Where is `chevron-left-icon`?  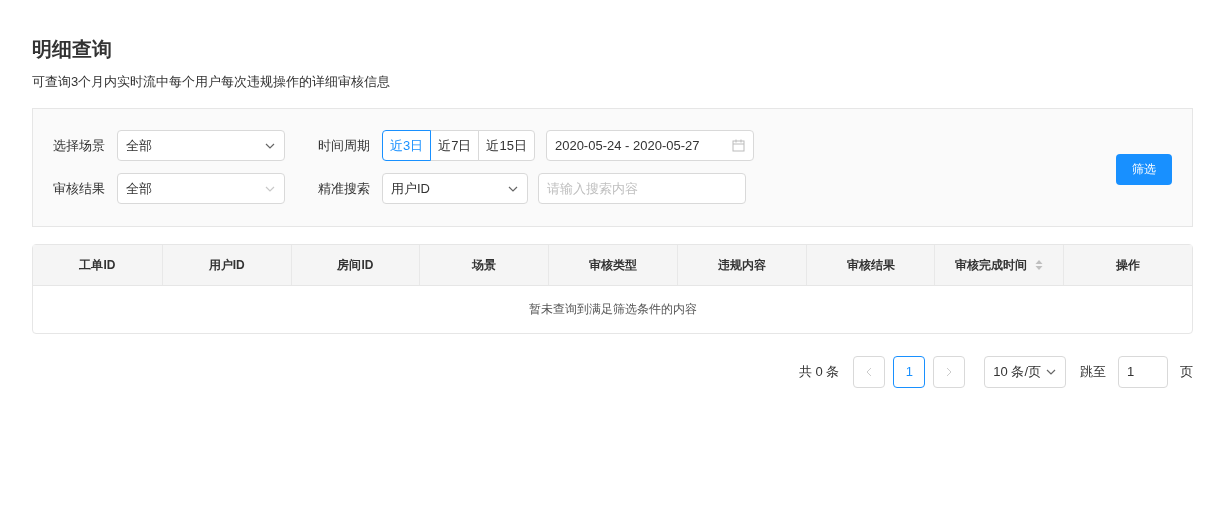
chevron-left-icon is located at coordinates (869, 371).